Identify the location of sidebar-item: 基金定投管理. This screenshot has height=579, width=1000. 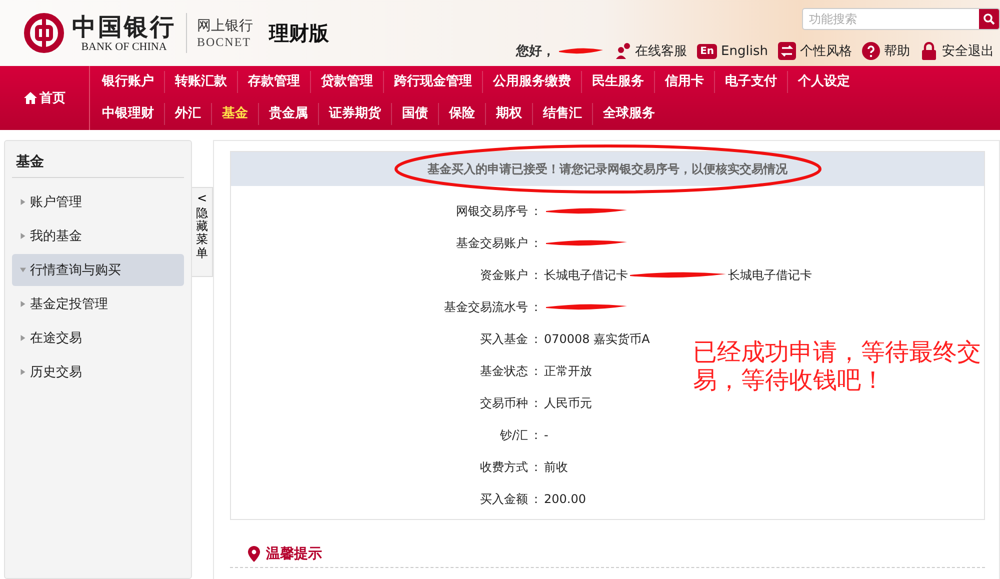
(98, 304).